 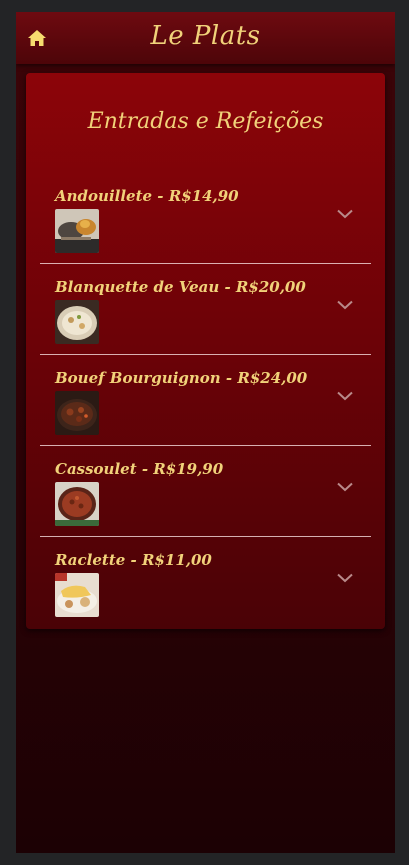 What do you see at coordinates (180, 287) in the screenshot?
I see `menu-item-title: Blanquette de Veau - R$20,00` at bounding box center [180, 287].